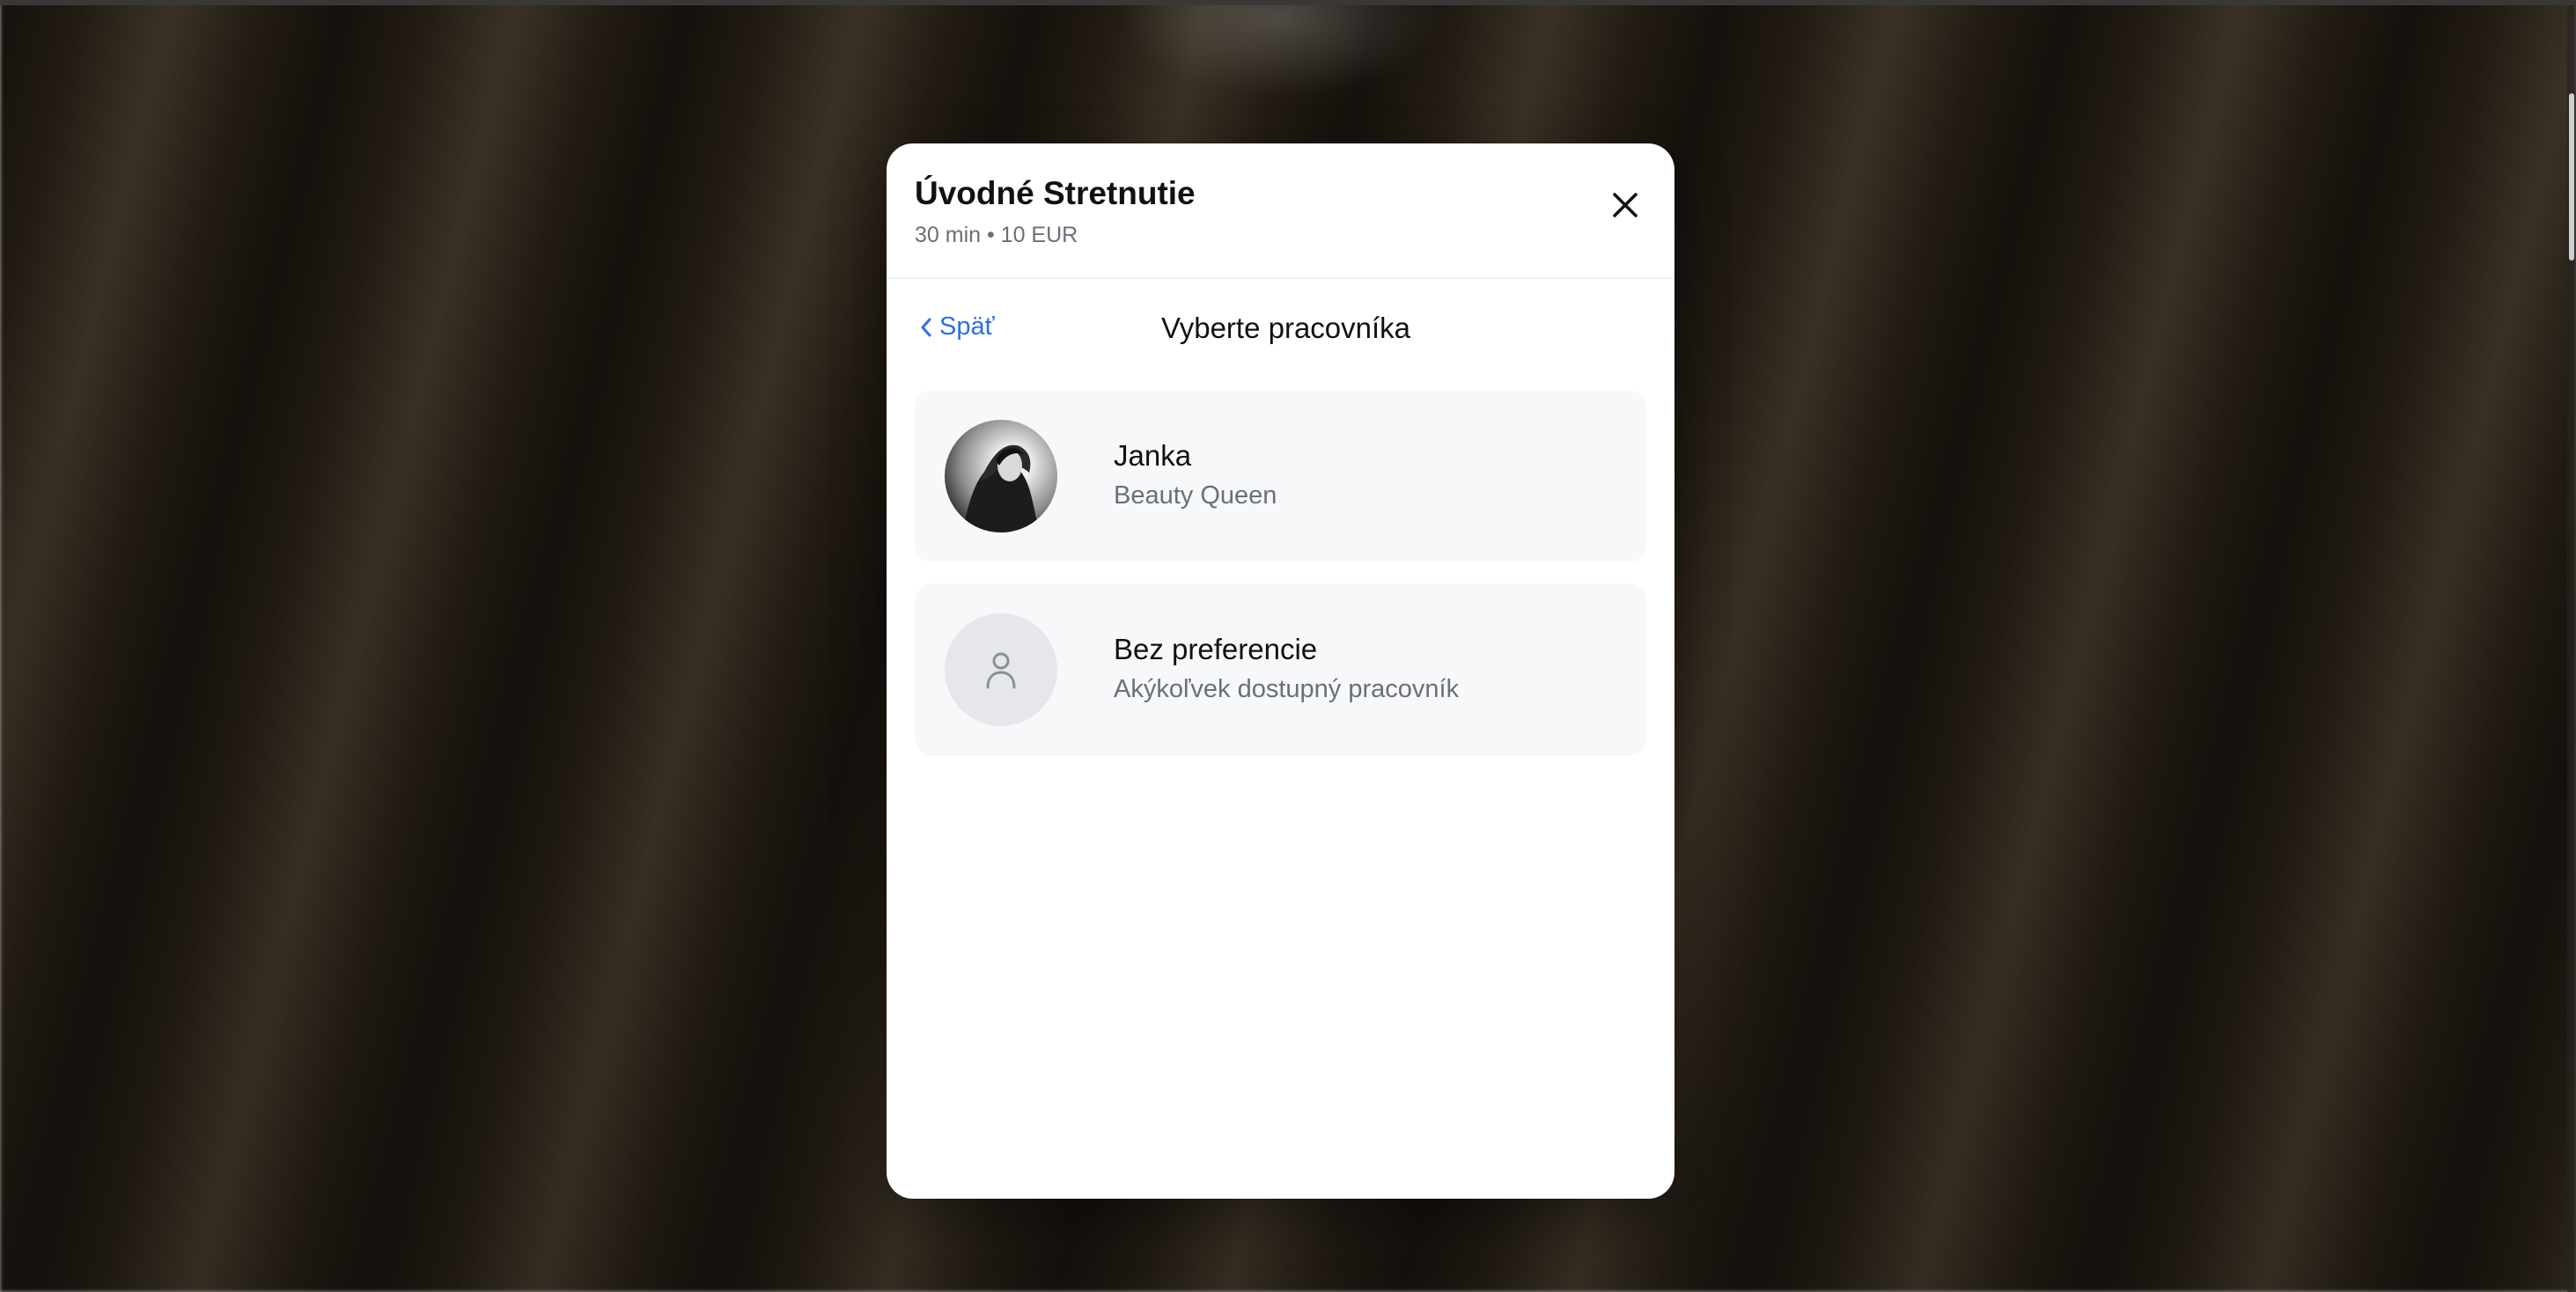  I want to click on staff-role: Beauty Queen, so click(1195, 496).